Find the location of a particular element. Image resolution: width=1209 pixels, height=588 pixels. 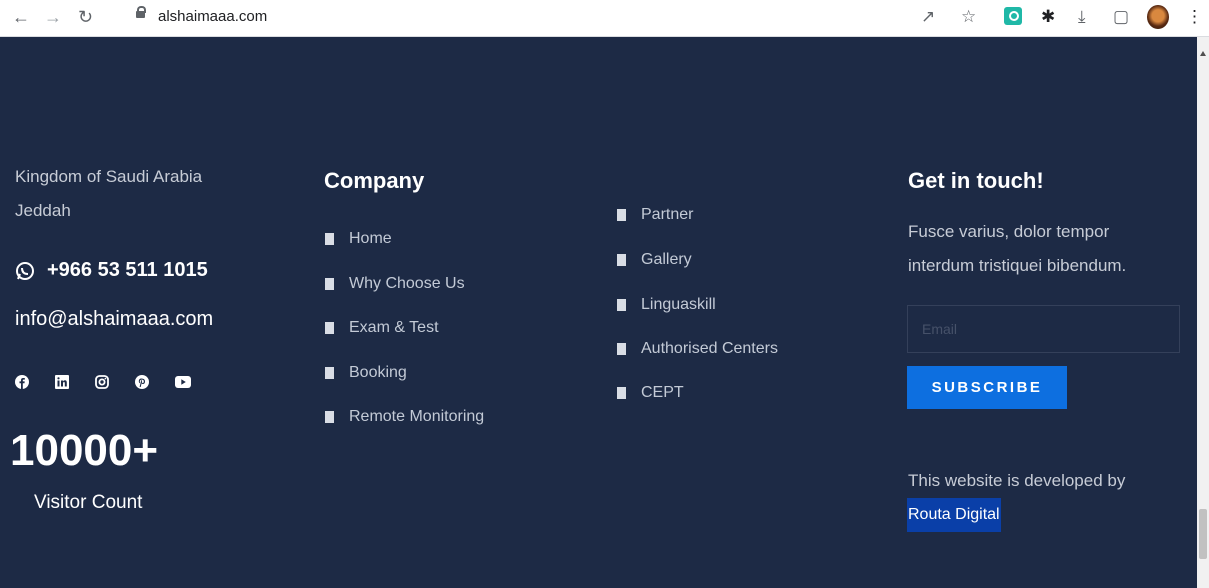

linkedin-icon is located at coordinates (62, 382).